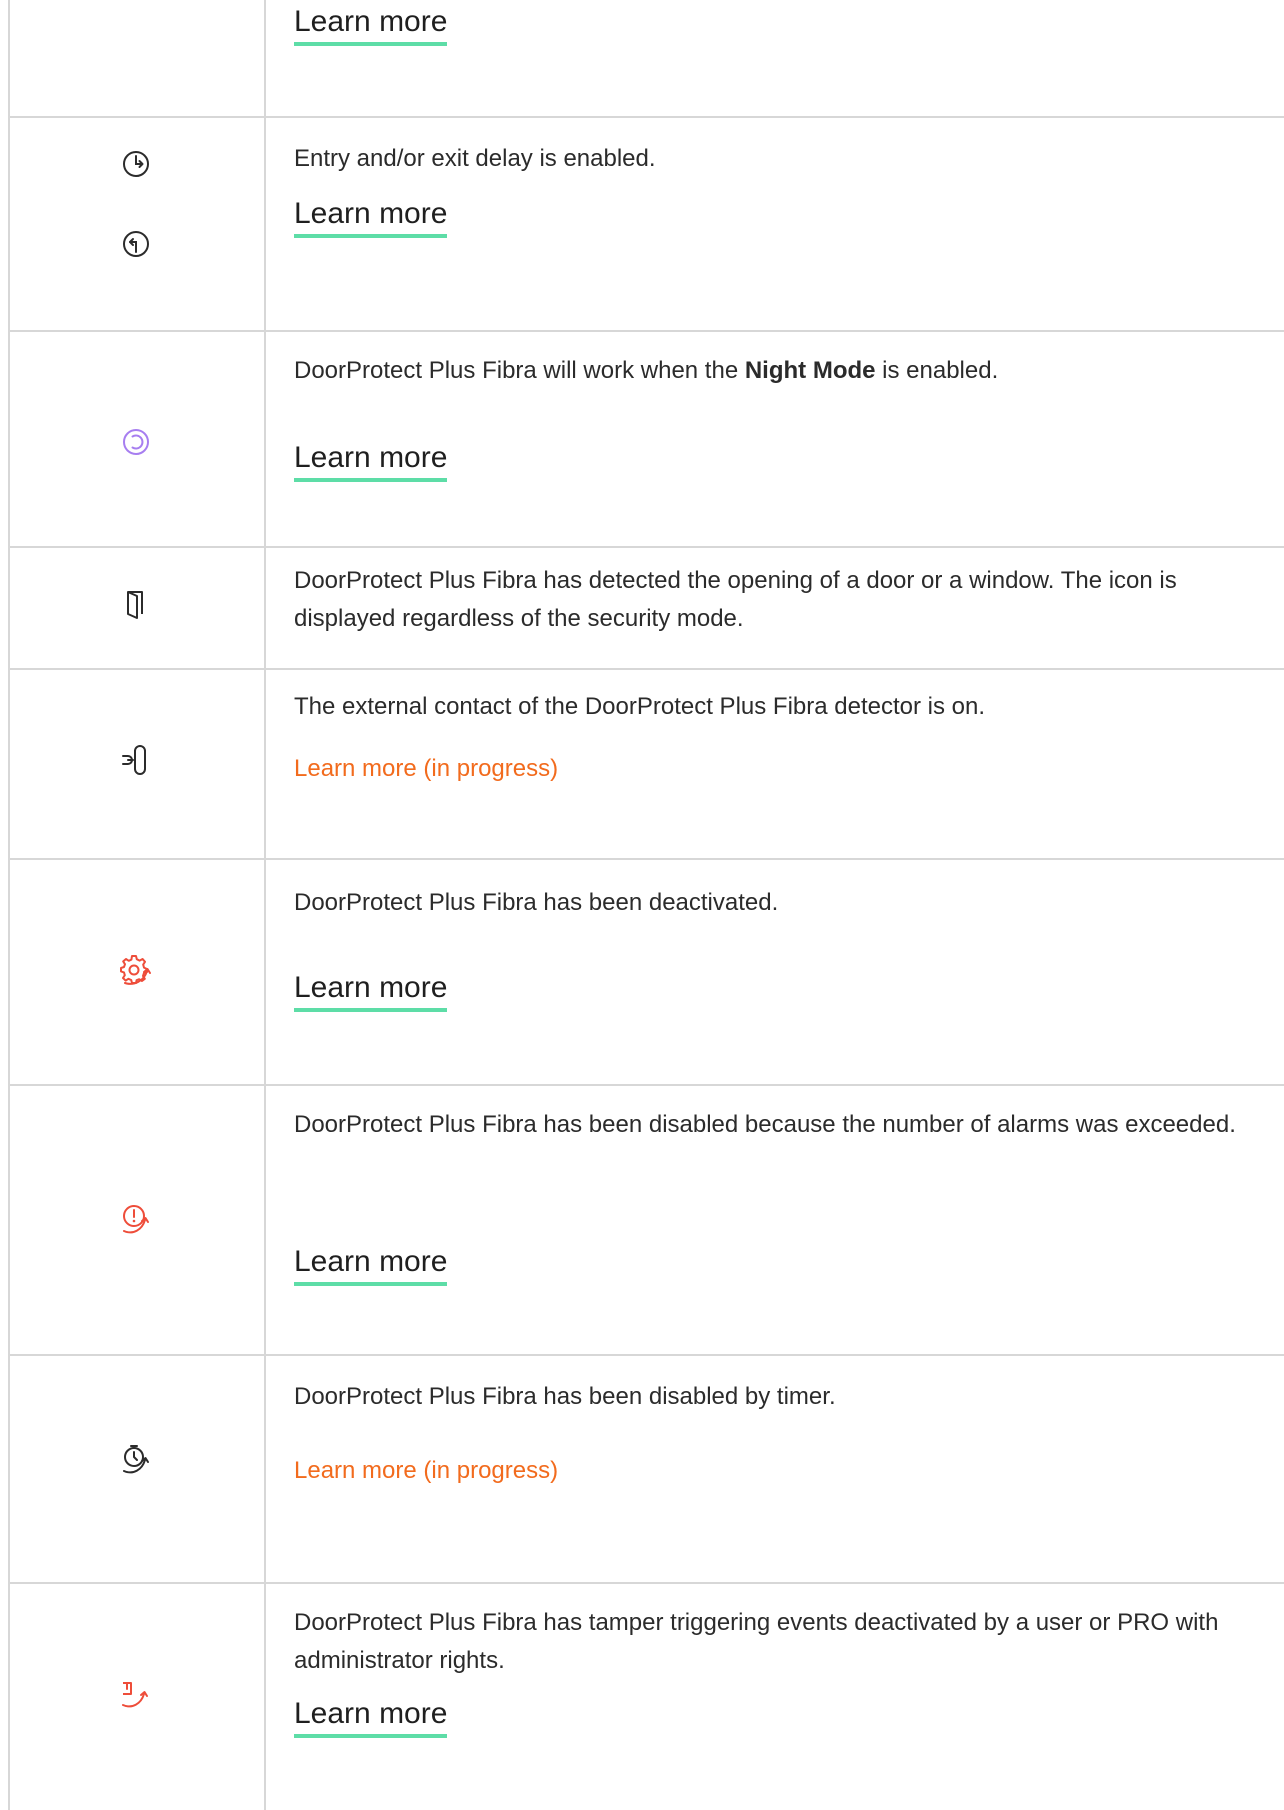  I want to click on deactivated-gear-icon, so click(135, 970).